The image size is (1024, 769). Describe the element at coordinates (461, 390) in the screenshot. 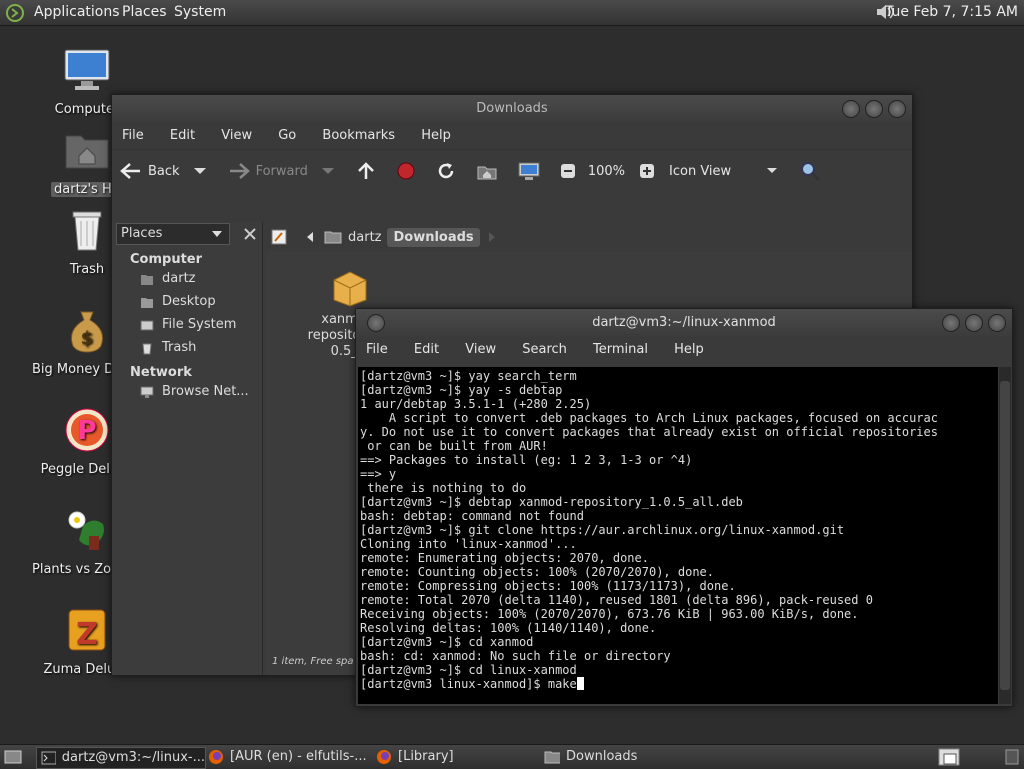

I see `terminal-line: [dartz@vm3 ~]$ yay -s debtap` at that location.